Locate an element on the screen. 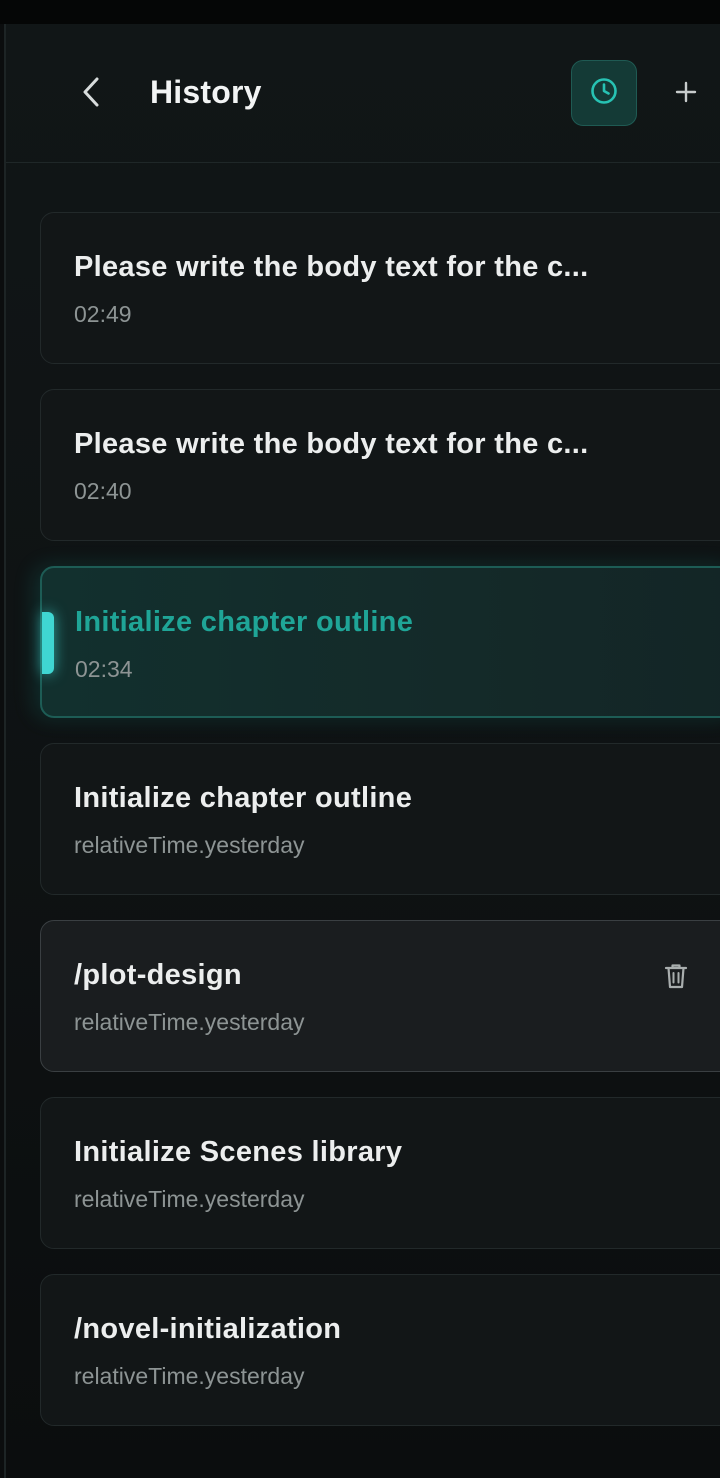 The width and height of the screenshot is (720, 1478). trash-icon is located at coordinates (676, 978).